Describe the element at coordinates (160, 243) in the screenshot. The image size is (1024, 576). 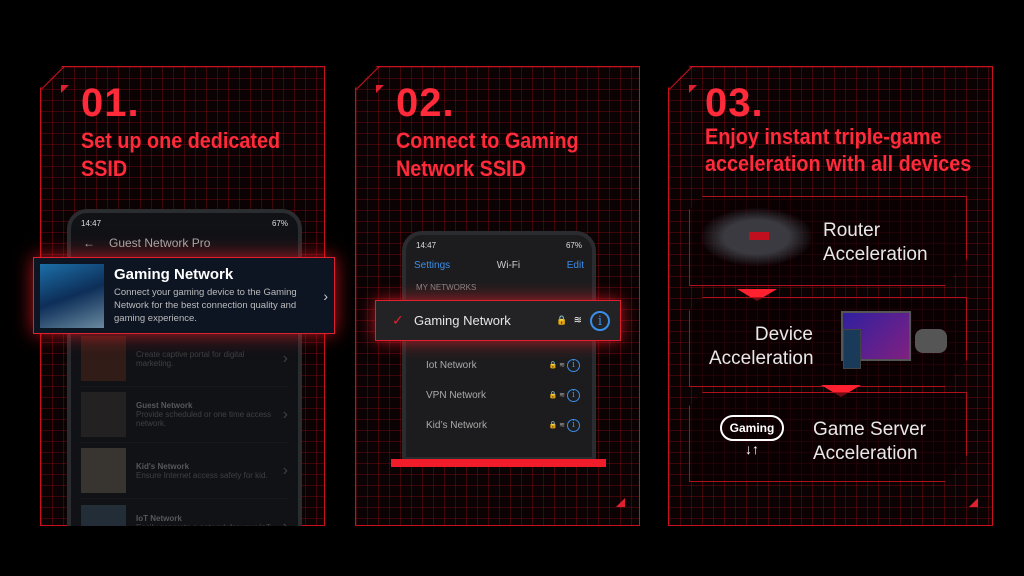
I see `screen-title: Guest Network Pro` at that location.